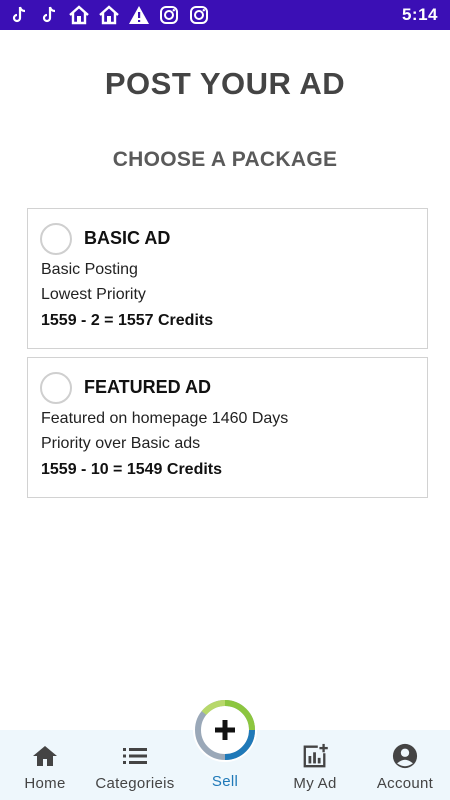 This screenshot has width=450, height=800. I want to click on radio-button-basic, so click(56, 239).